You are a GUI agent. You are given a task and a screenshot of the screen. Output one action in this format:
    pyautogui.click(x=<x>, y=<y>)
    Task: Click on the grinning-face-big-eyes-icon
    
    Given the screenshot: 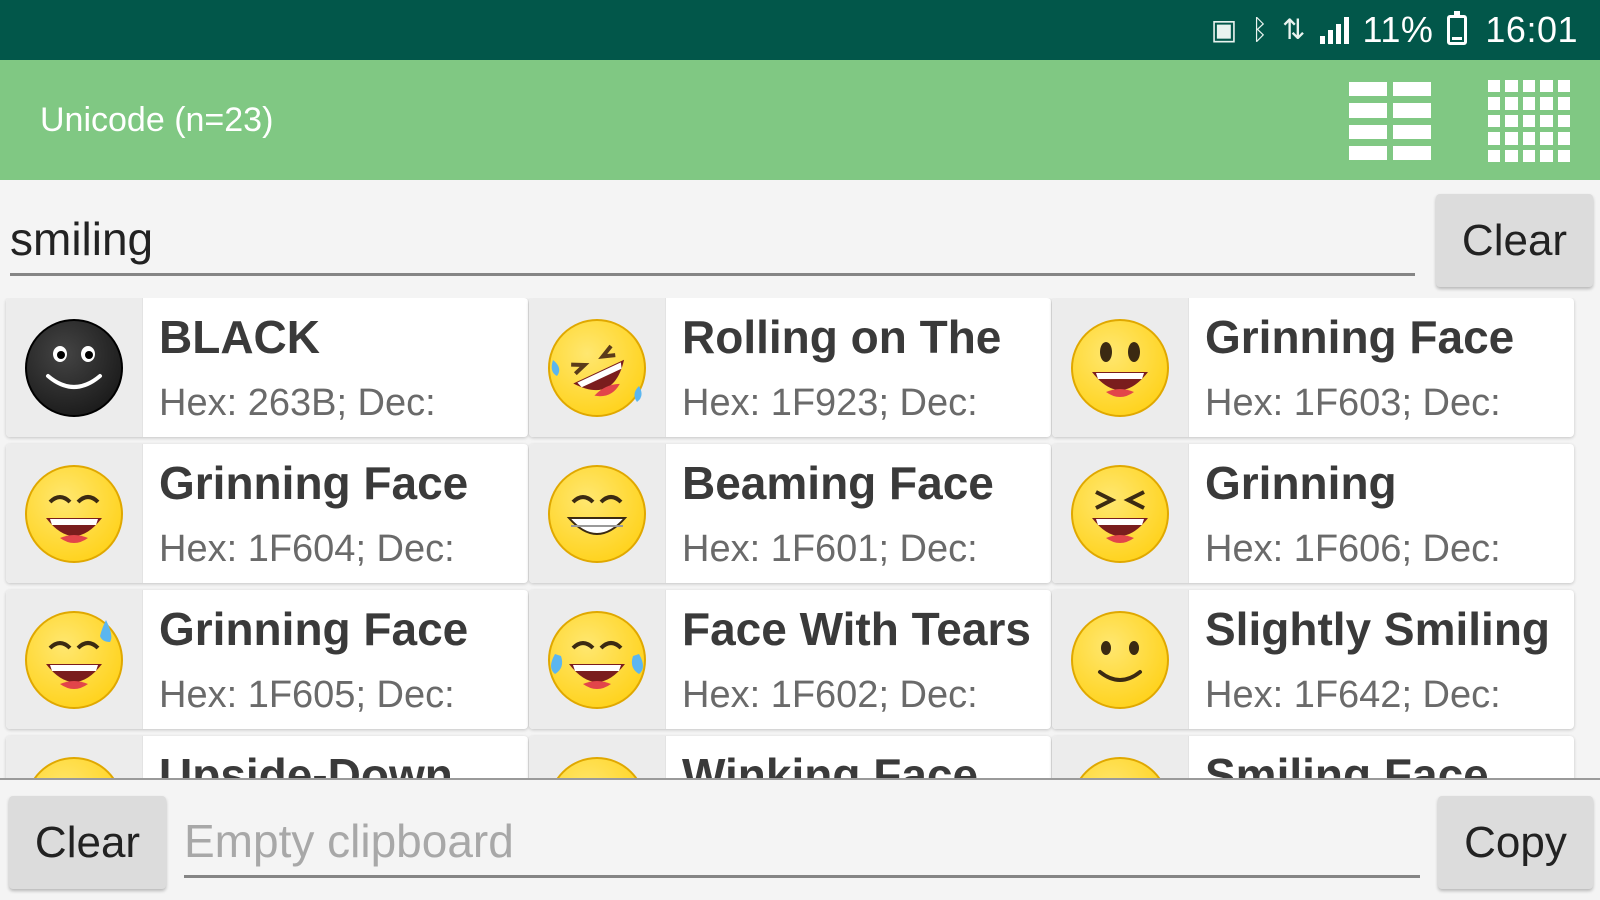 What is the action you would take?
    pyautogui.click(x=1120, y=367)
    